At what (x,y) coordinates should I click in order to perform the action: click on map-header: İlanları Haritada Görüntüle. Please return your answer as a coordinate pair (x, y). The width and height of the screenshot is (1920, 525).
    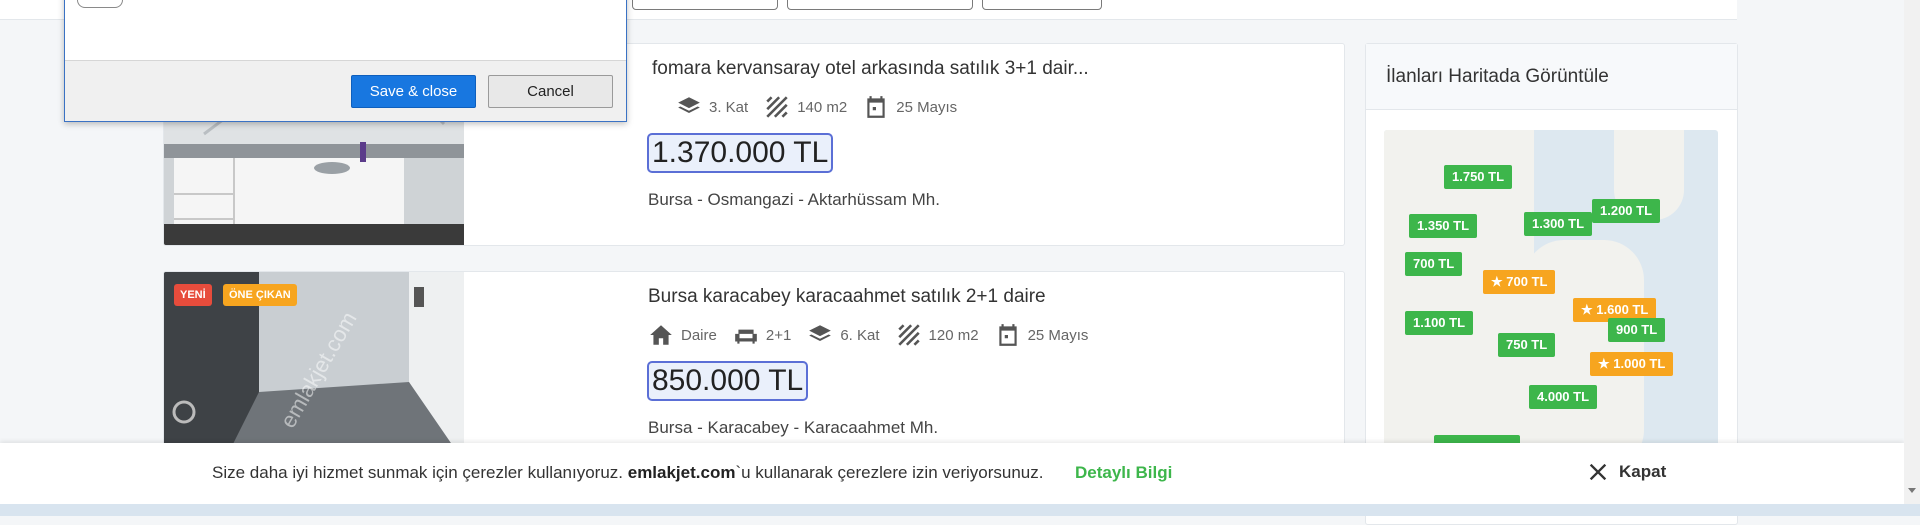
    Looking at the image, I should click on (1551, 77).